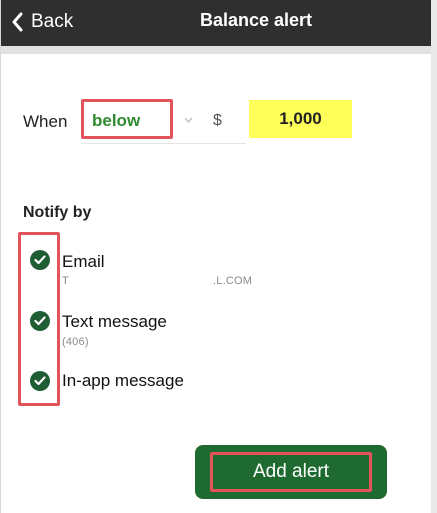 The image size is (437, 513). Describe the element at coordinates (65, 281) in the screenshot. I see `option-email-sublabel-start: T` at that location.